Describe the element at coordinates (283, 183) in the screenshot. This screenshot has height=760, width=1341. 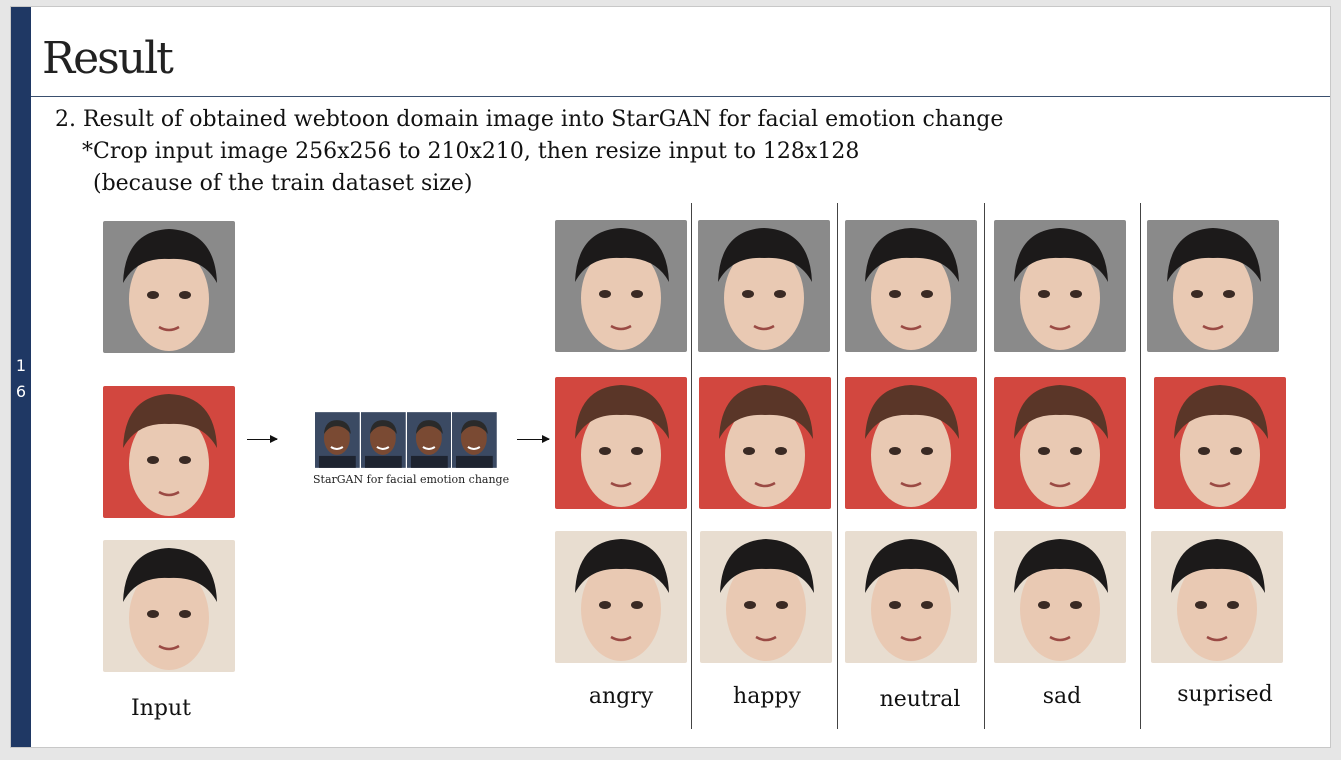
I see `note-line-2: (because of the train dataset size)` at that location.